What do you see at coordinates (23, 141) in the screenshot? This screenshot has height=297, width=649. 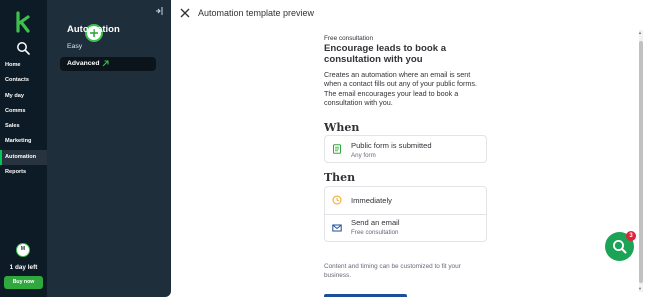 I see `nav-item-marketing: Marketing` at bounding box center [23, 141].